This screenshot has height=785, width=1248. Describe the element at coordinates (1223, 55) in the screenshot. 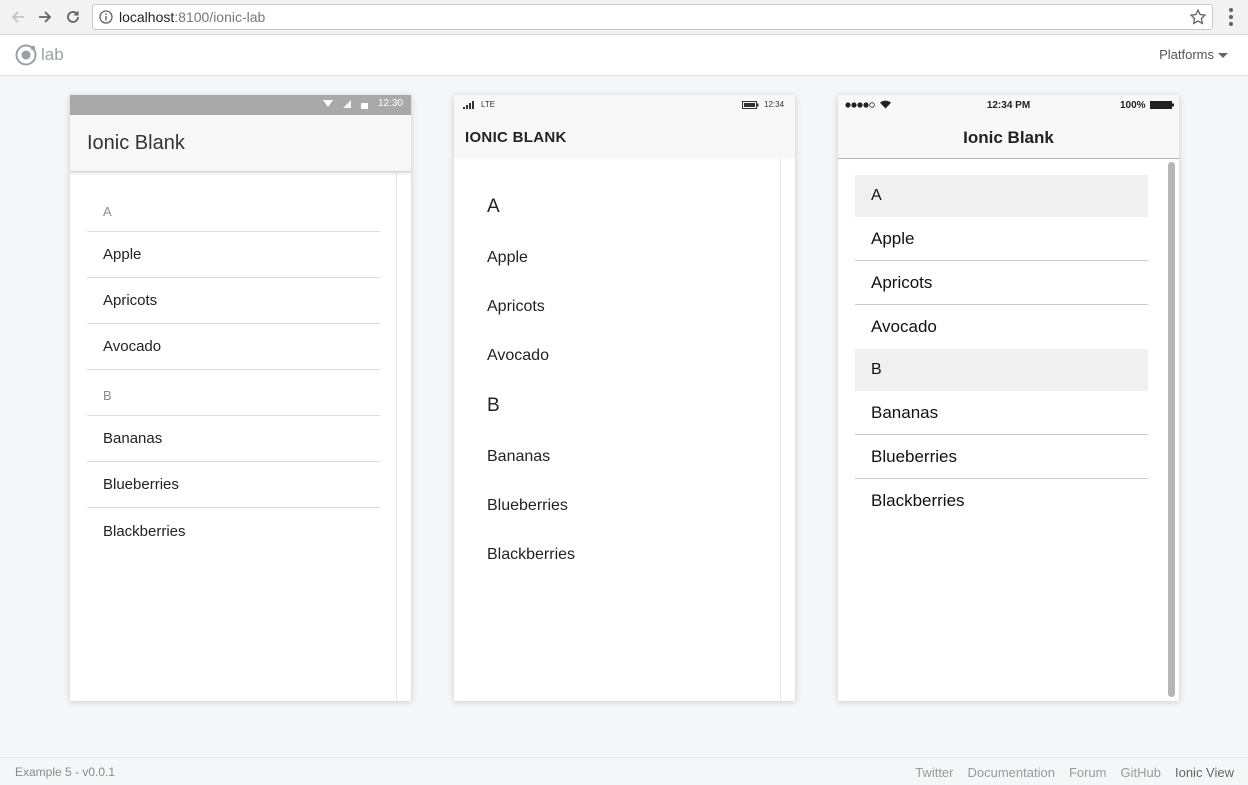

I see `caret-down-icon` at that location.